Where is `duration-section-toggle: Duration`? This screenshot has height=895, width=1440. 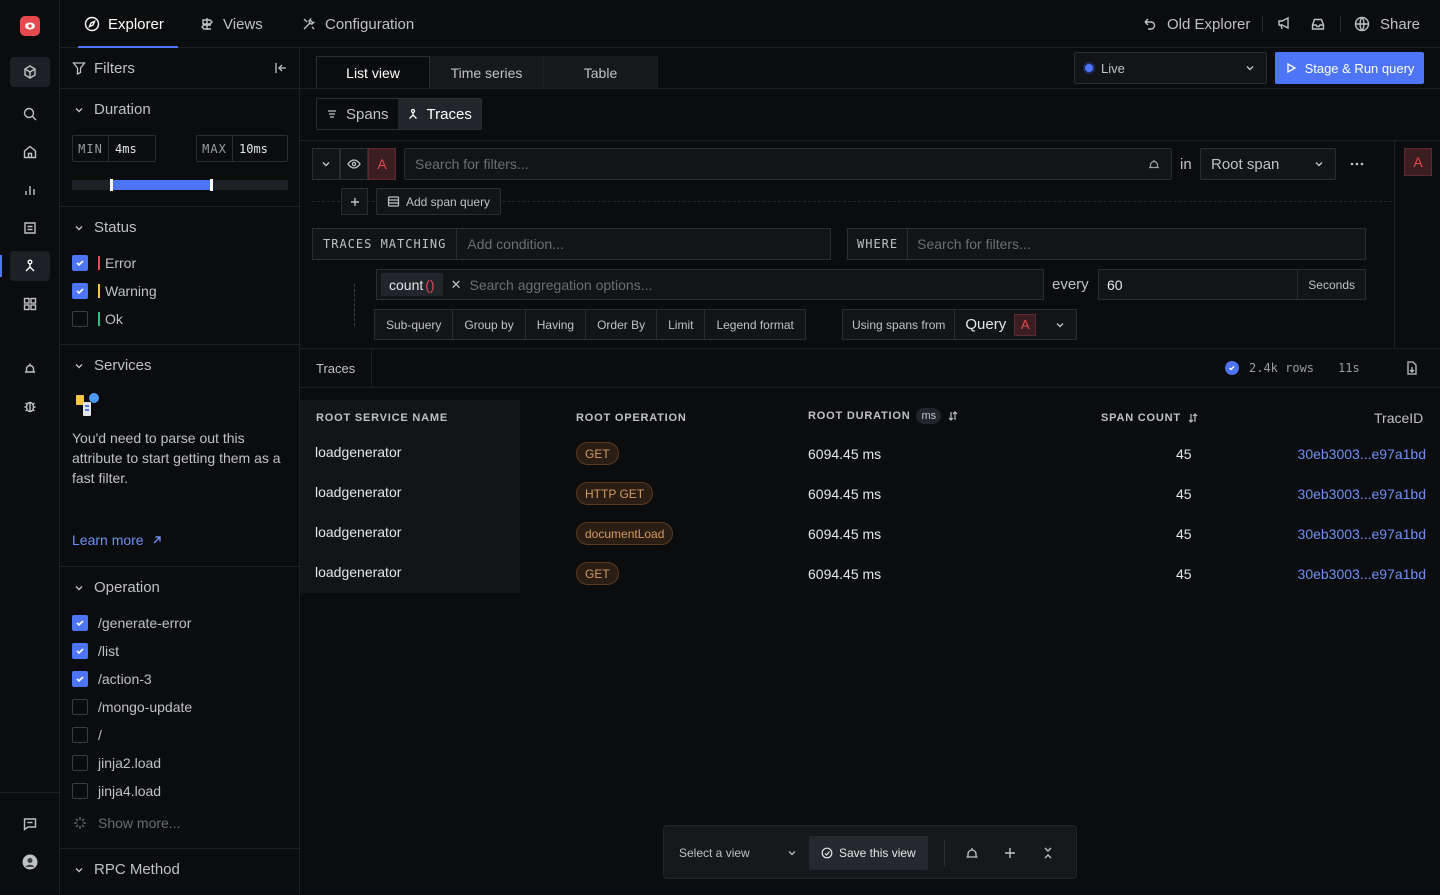 duration-section-toggle: Duration is located at coordinates (112, 109).